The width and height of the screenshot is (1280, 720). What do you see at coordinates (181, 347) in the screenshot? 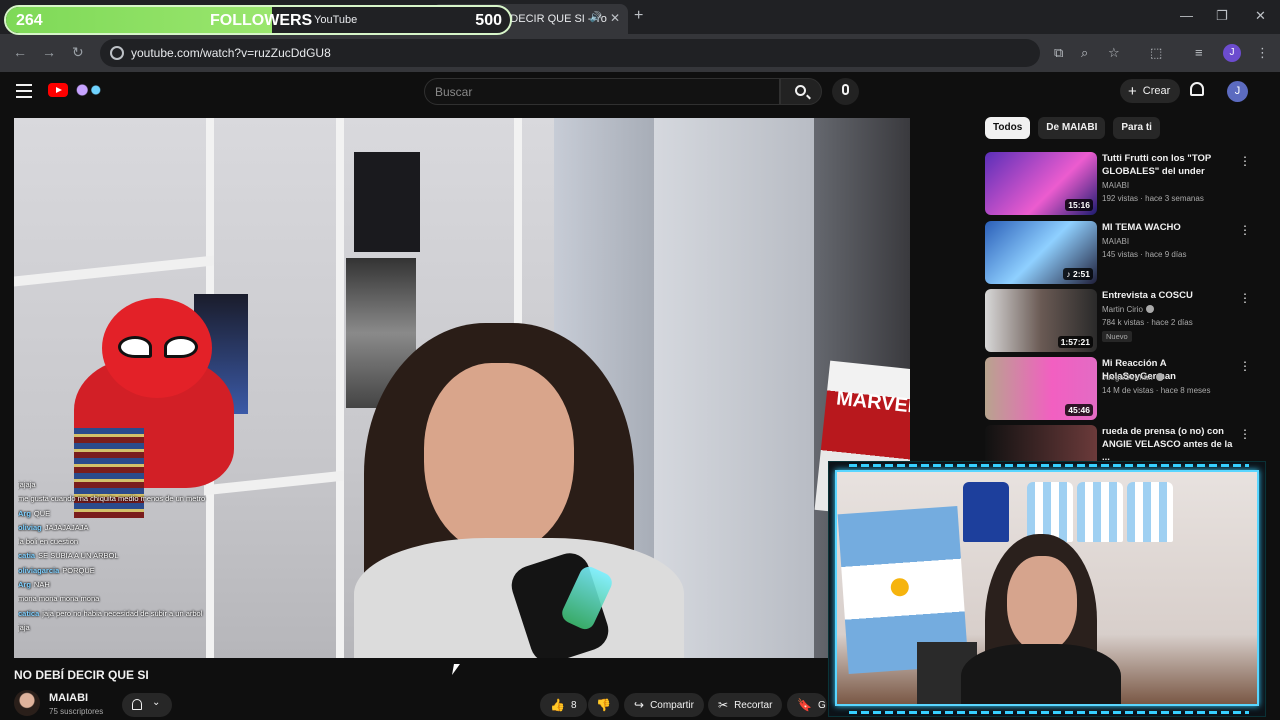
I see `plush-toy-eye` at bounding box center [181, 347].